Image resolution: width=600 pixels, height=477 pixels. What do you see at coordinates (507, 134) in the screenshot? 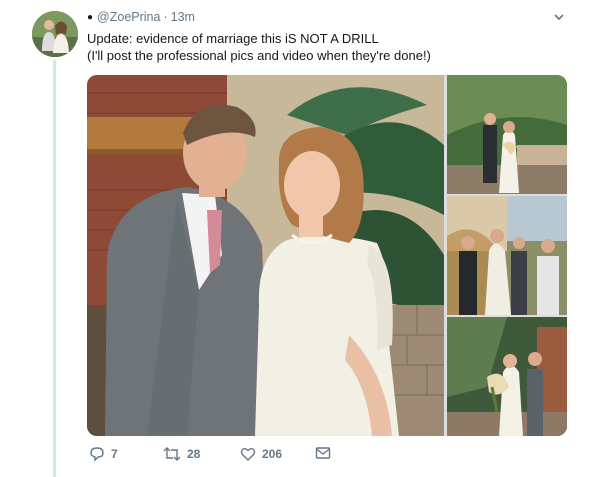
I see `photo-ceremony-top` at bounding box center [507, 134].